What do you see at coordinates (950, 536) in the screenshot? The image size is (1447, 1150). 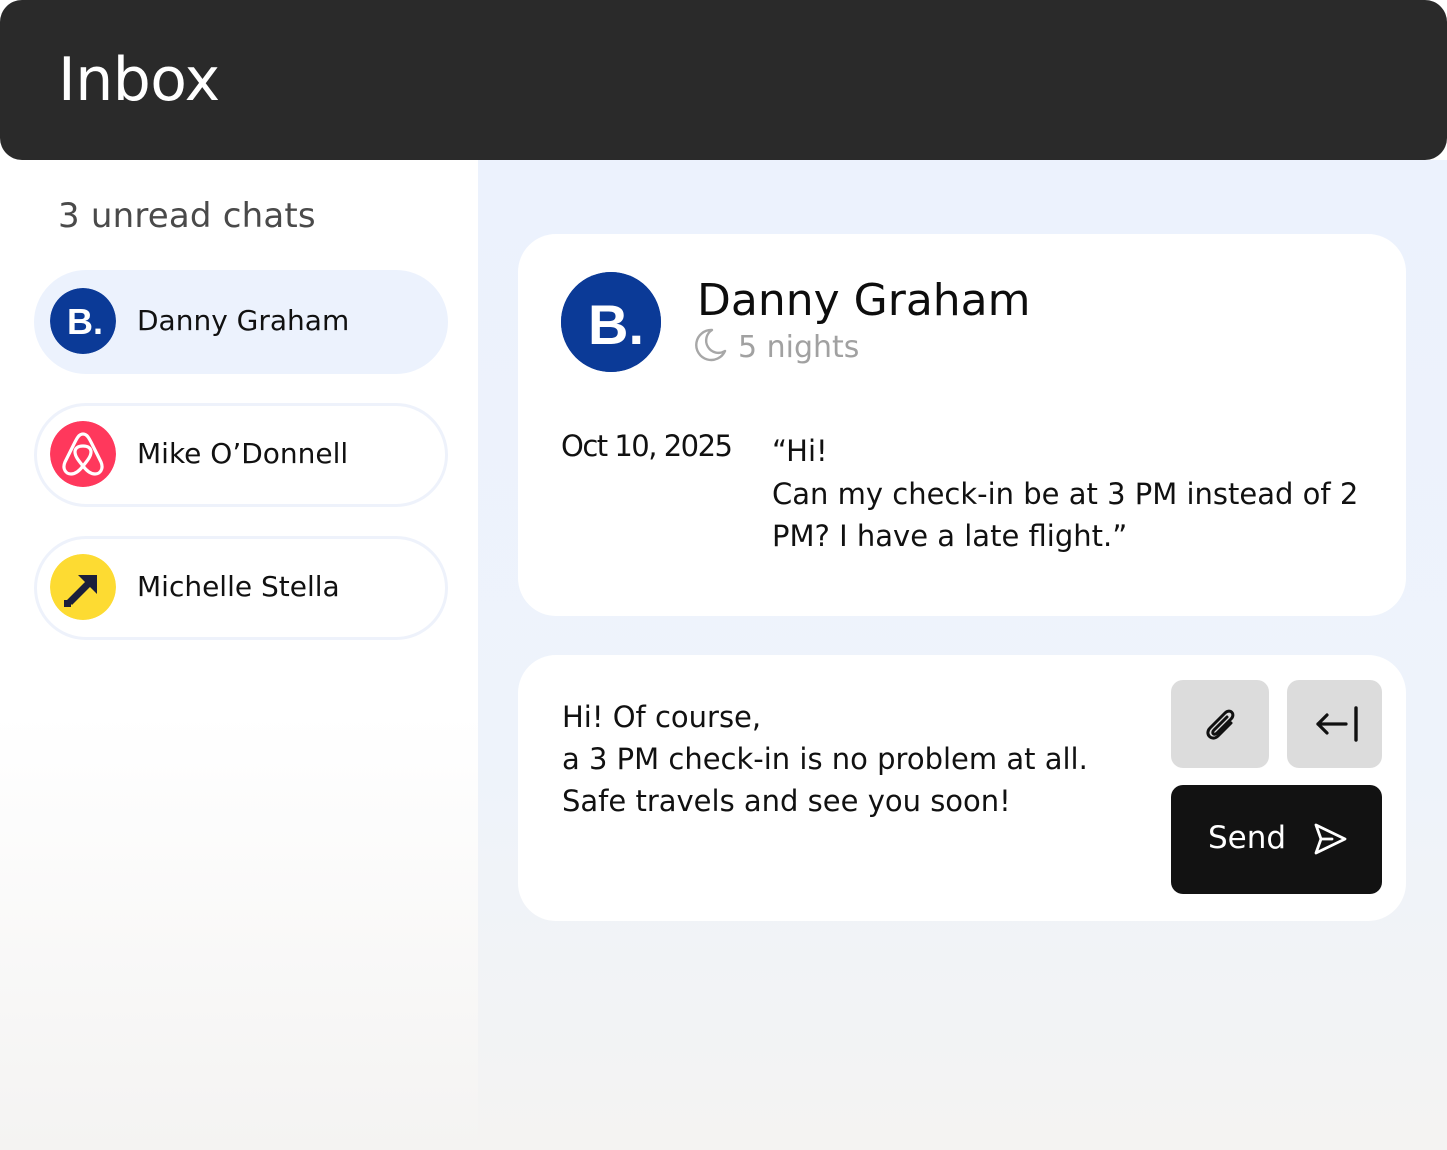 I see `message-text-line: PM? I have a late flight.”` at bounding box center [950, 536].